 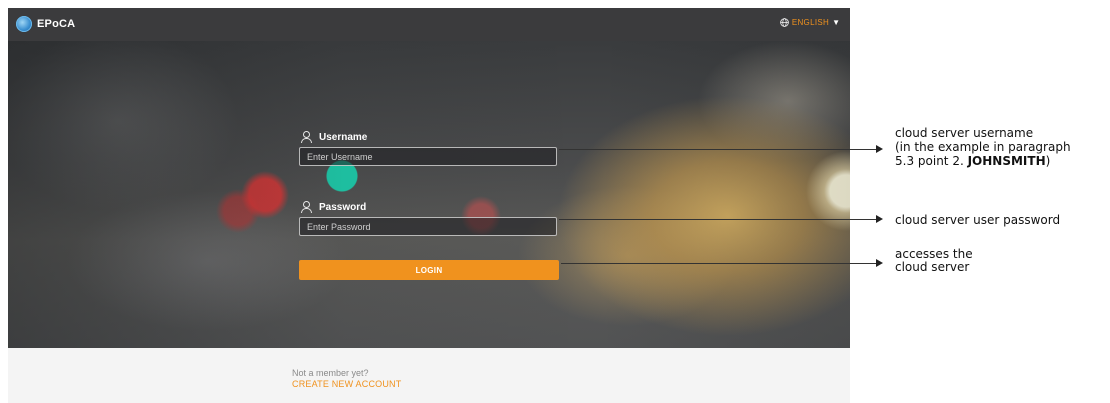 I want to click on login-callout-line, so click(x=719, y=263).